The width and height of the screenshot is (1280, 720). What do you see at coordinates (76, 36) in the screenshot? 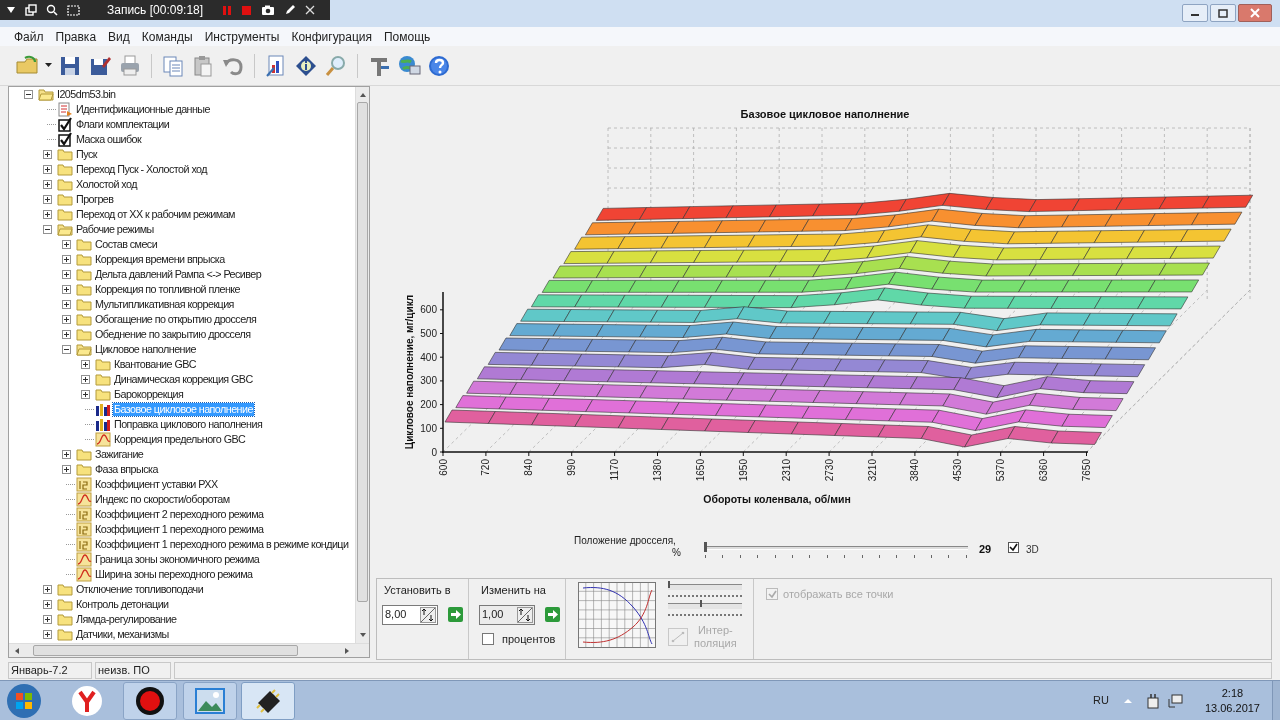
I see `menu-item: Правка` at bounding box center [76, 36].